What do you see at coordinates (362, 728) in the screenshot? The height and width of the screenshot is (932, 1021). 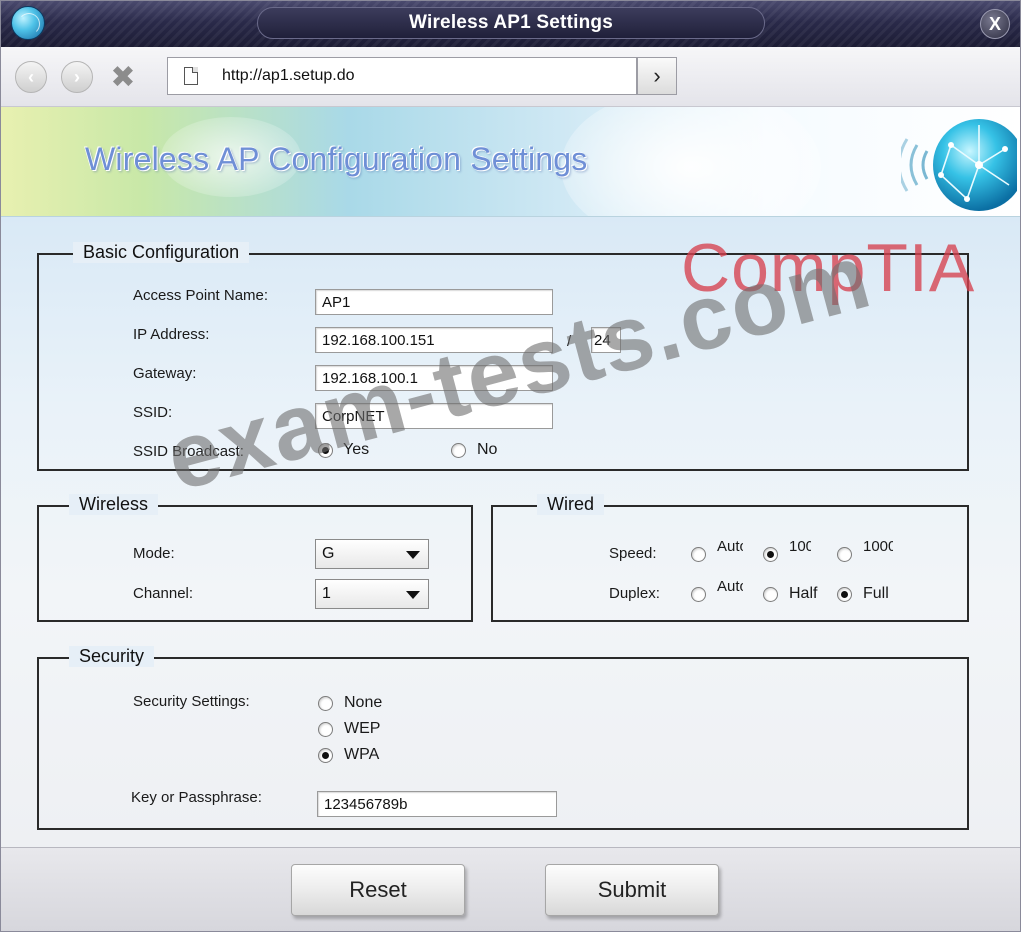 I see `security-wep-label: WEP` at bounding box center [362, 728].